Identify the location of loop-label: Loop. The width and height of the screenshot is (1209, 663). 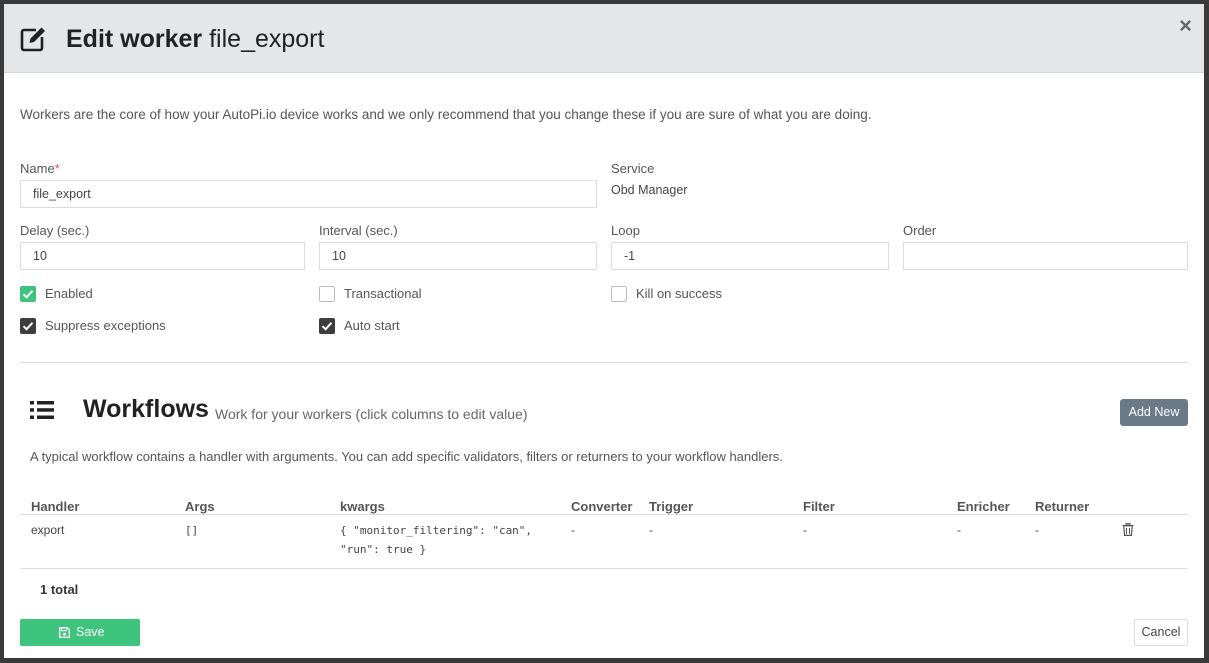
(625, 230).